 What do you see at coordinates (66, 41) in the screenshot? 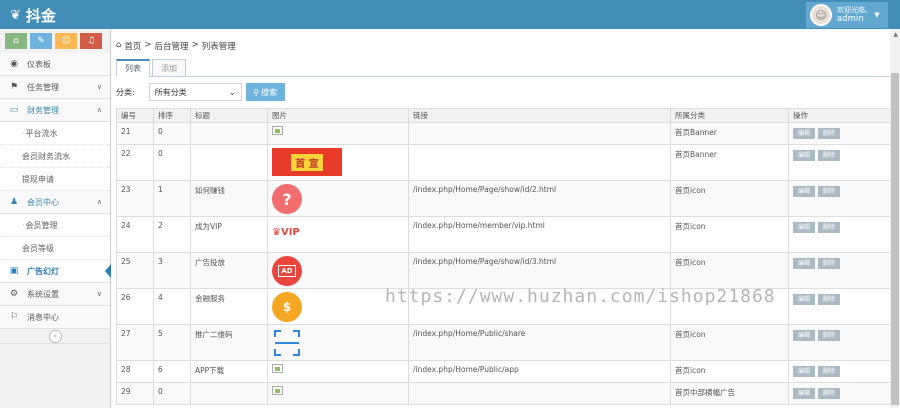
I see `users-icon: ☺` at bounding box center [66, 41].